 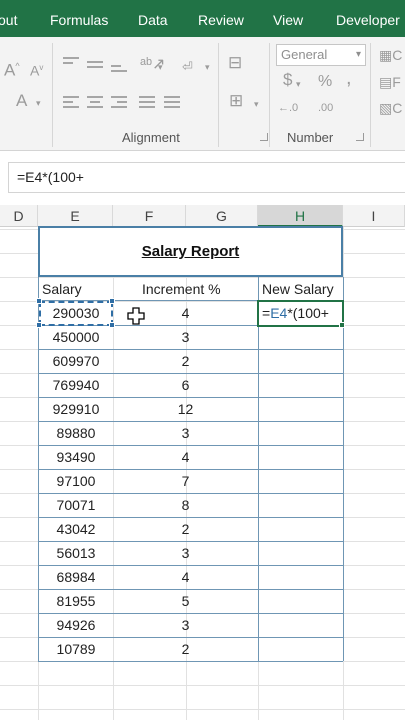 I want to click on formula-bar-zone: =E4*(100+, so click(x=202, y=178).